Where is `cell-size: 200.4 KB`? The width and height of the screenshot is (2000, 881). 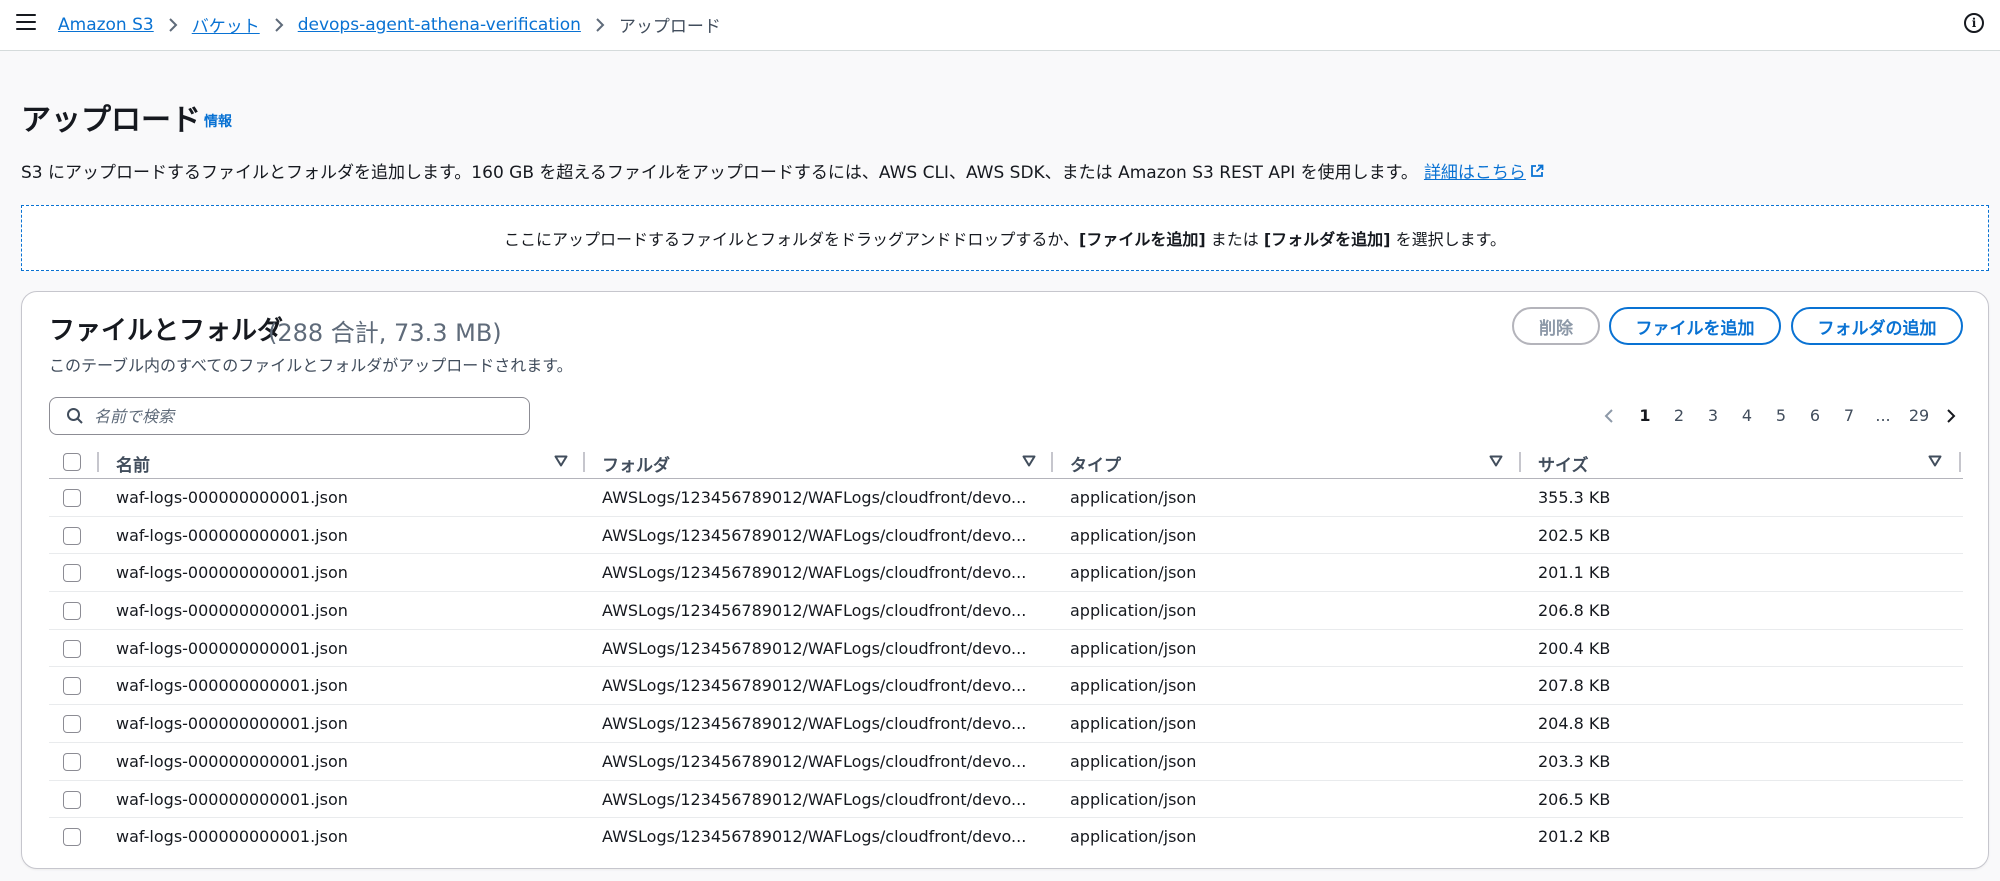 cell-size: 200.4 KB is located at coordinates (1574, 648).